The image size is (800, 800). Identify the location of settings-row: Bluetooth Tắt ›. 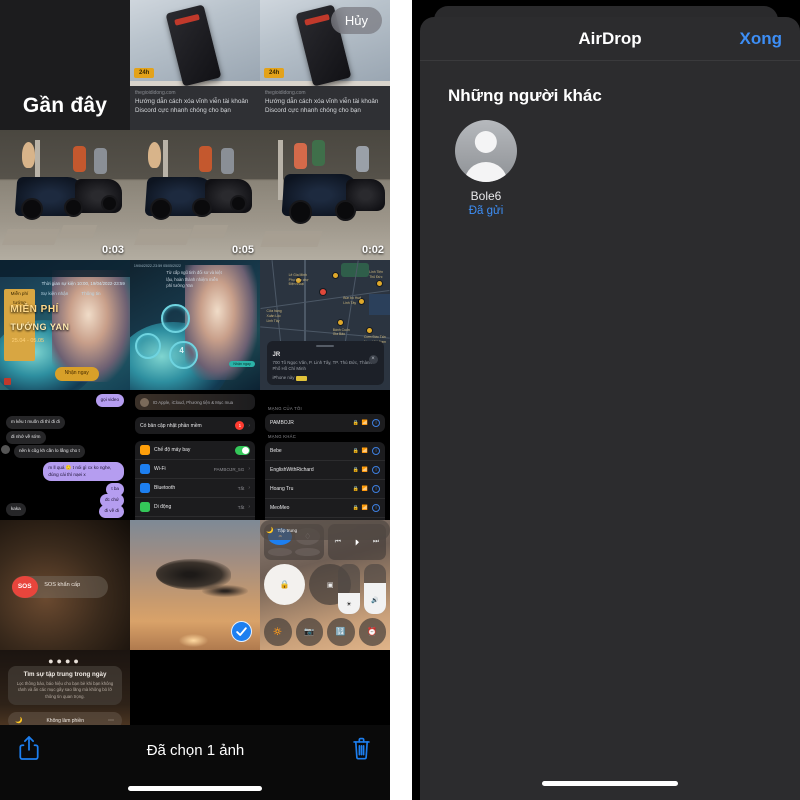
(195, 488).